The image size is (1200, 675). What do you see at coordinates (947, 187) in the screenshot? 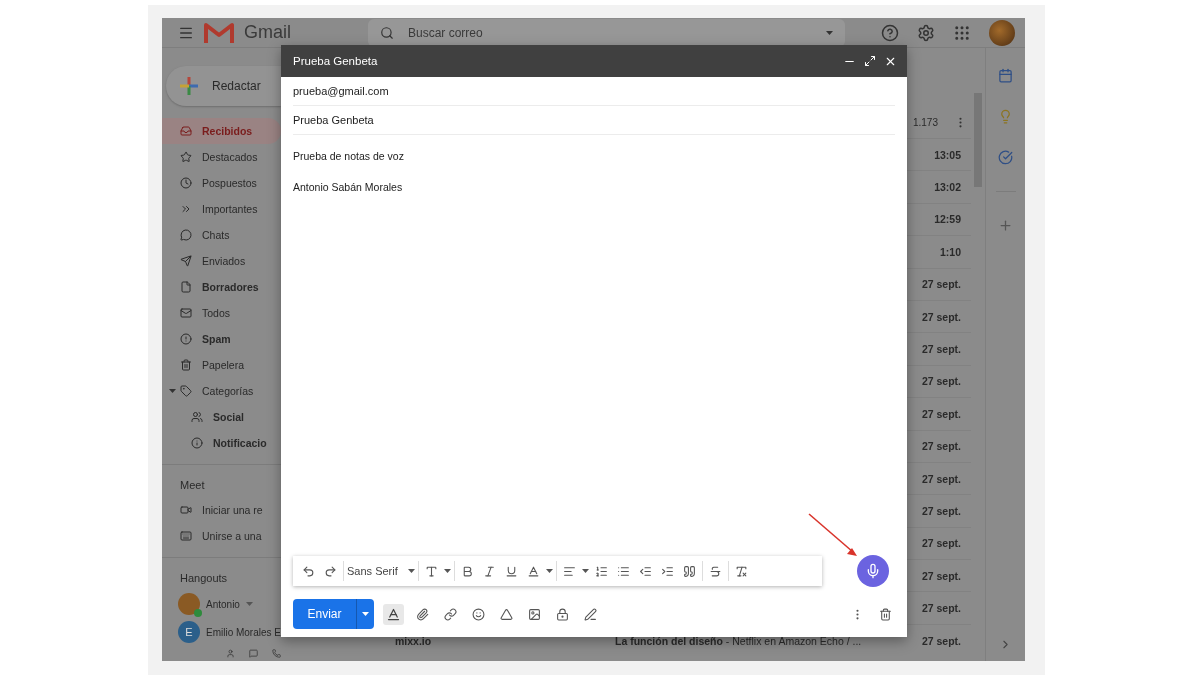
I see `mail-time: 13:02` at bounding box center [947, 187].